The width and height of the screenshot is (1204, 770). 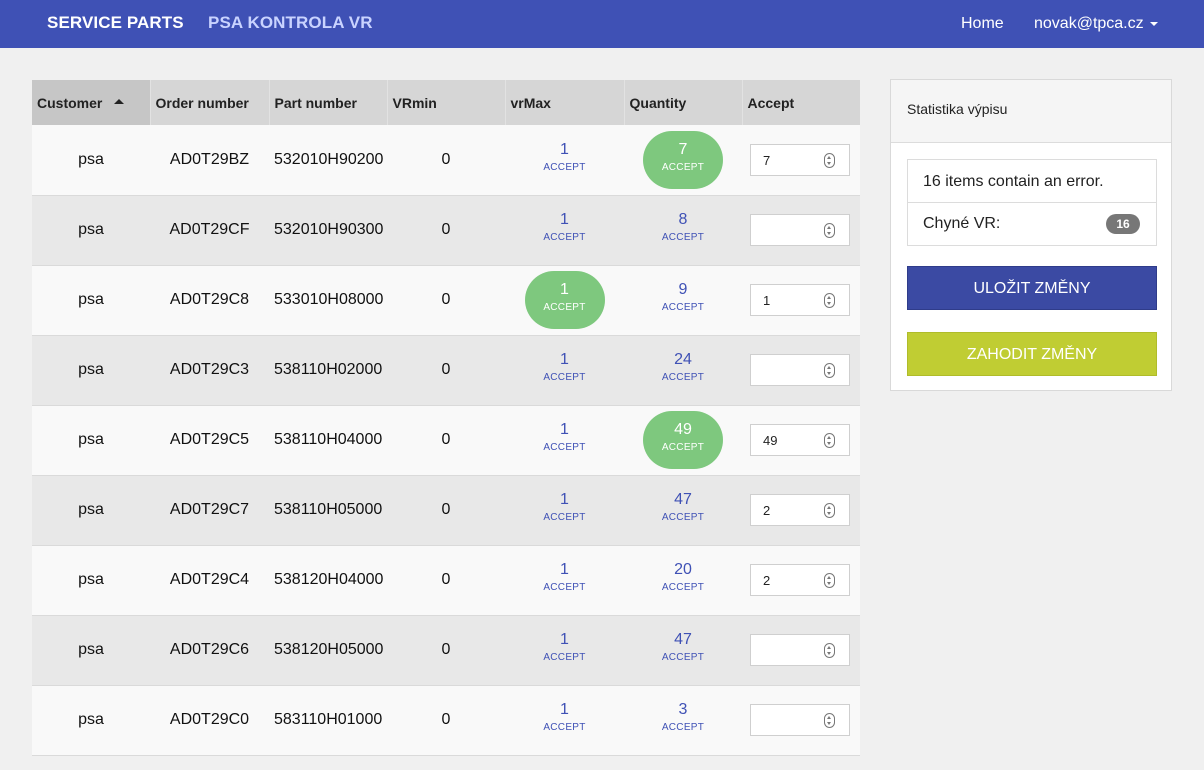 I want to click on part-number-cell: 538120H05000, so click(x=328, y=650).